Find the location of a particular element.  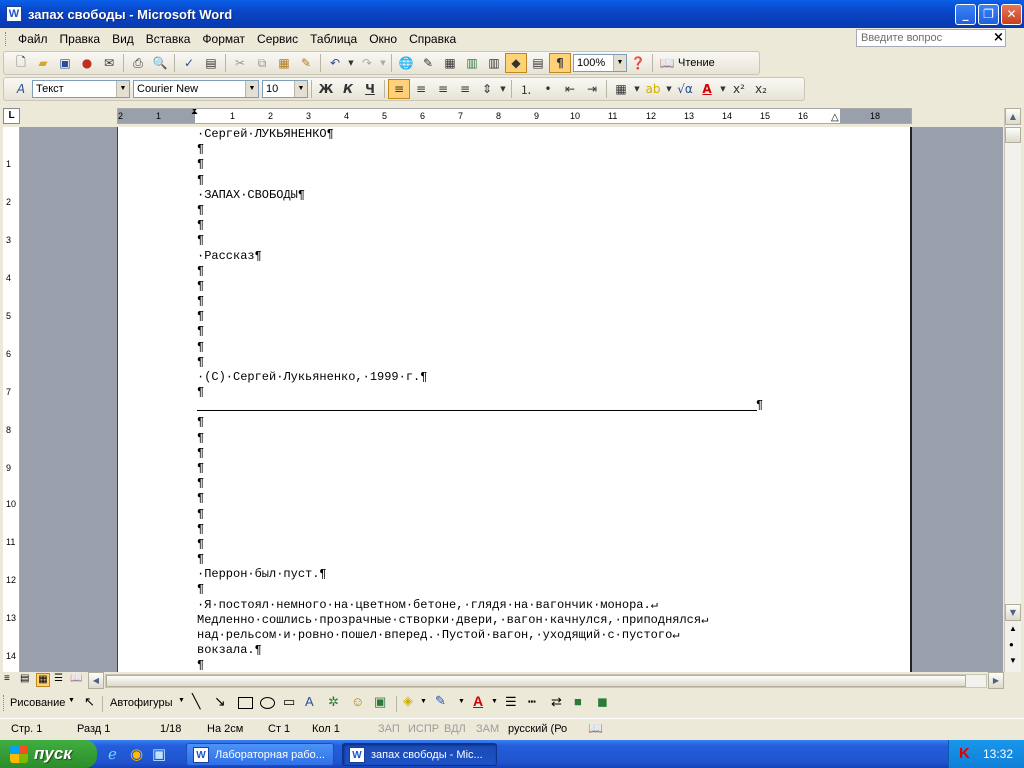

shadow-style-icon: ■ is located at coordinates (578, 701).